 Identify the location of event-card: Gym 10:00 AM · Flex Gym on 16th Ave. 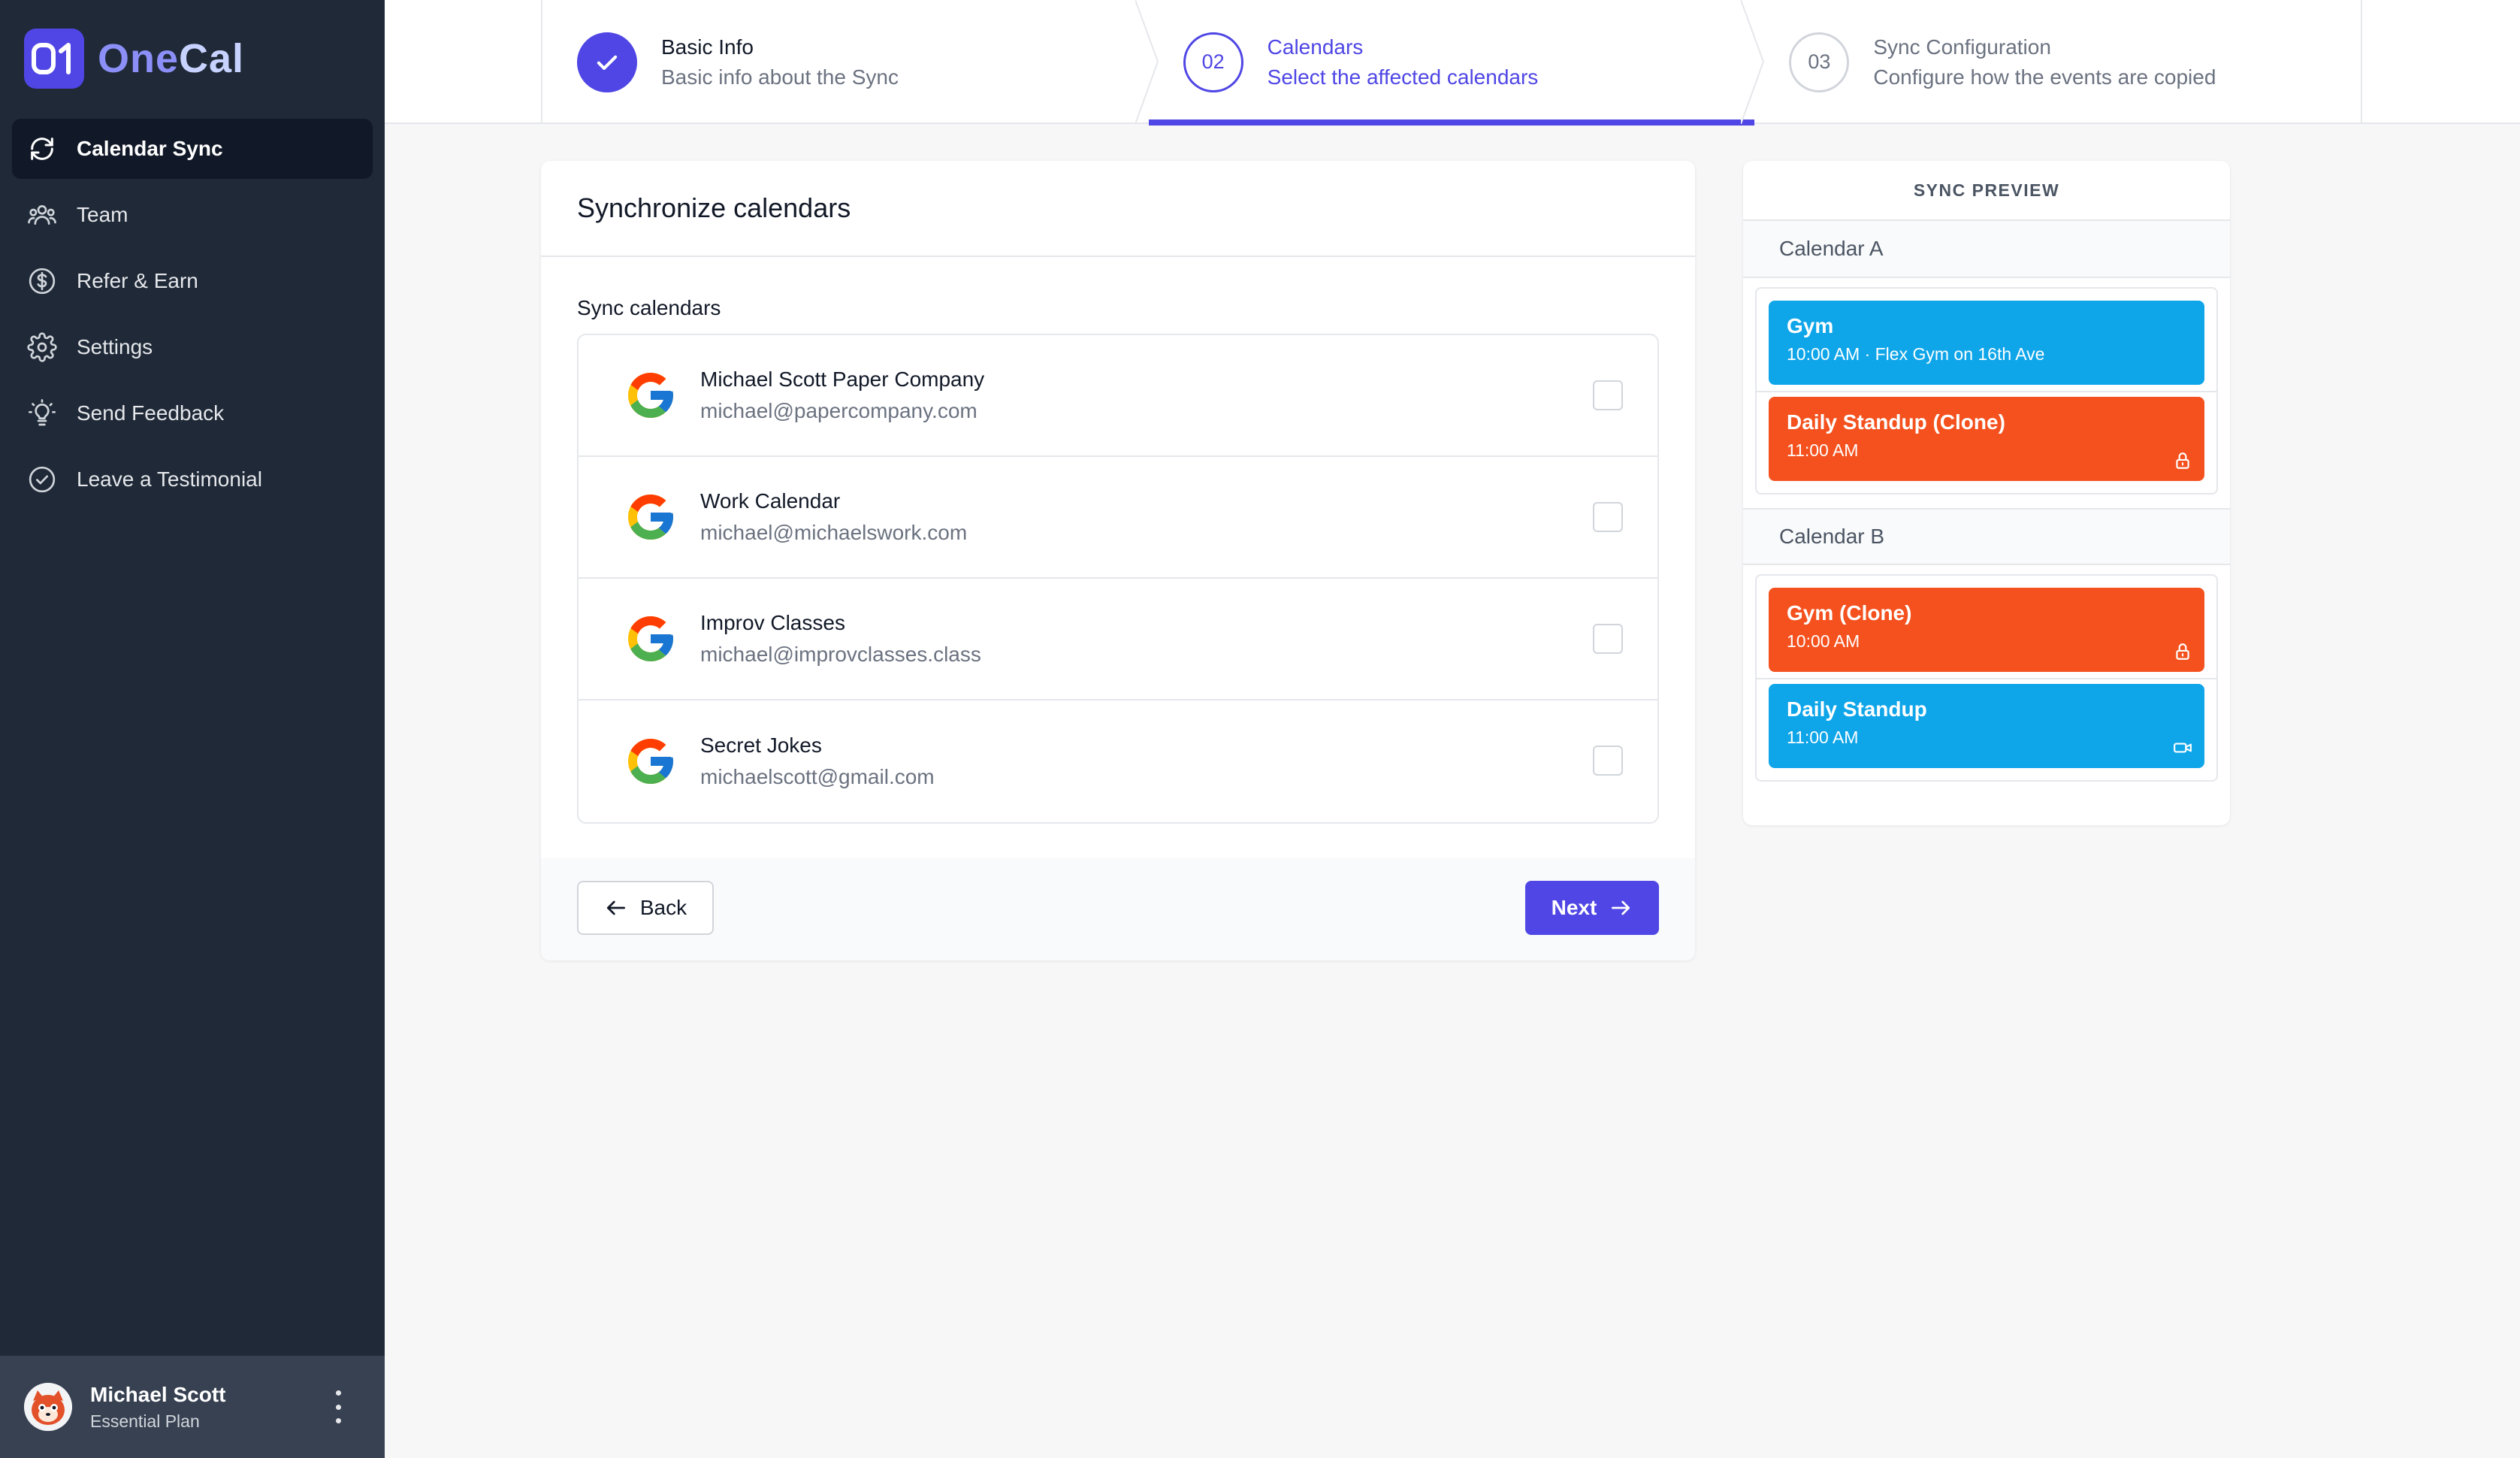
(1986, 346).